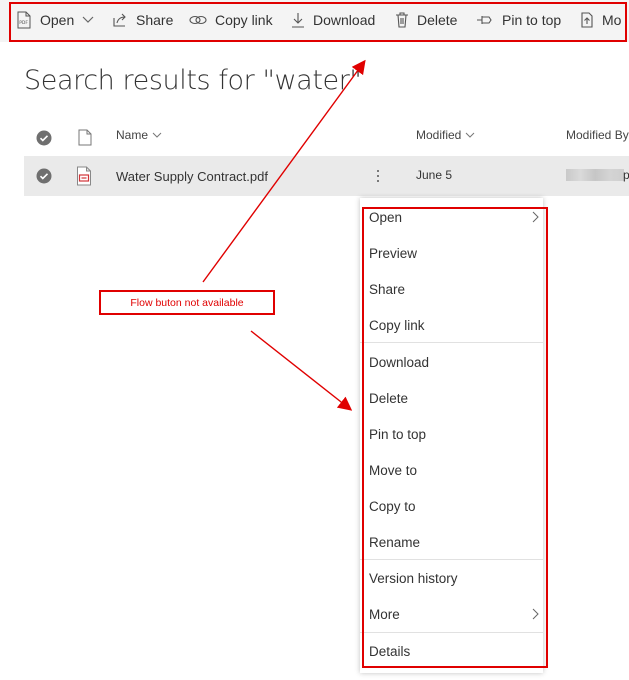 The height and width of the screenshot is (680, 629). Describe the element at coordinates (454, 651) in the screenshot. I see `menu-item-details: Details` at that location.